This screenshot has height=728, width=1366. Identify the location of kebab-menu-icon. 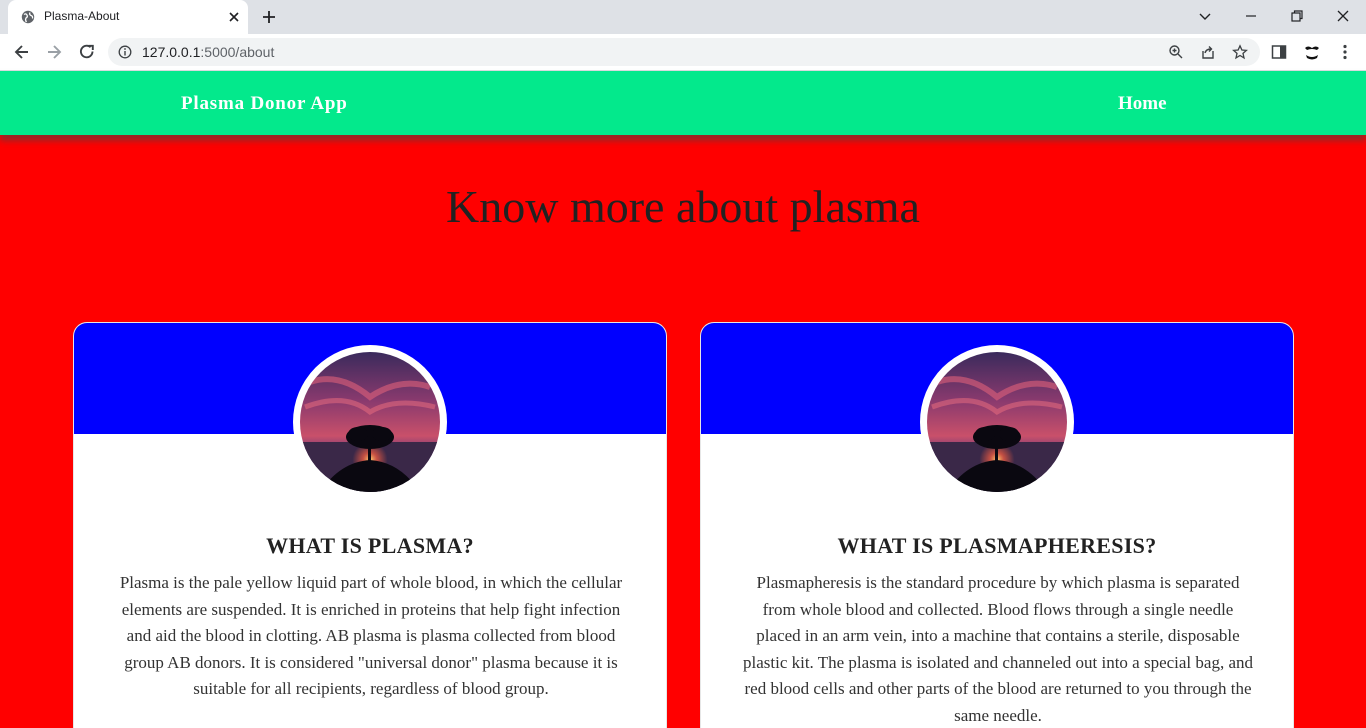
(1345, 52).